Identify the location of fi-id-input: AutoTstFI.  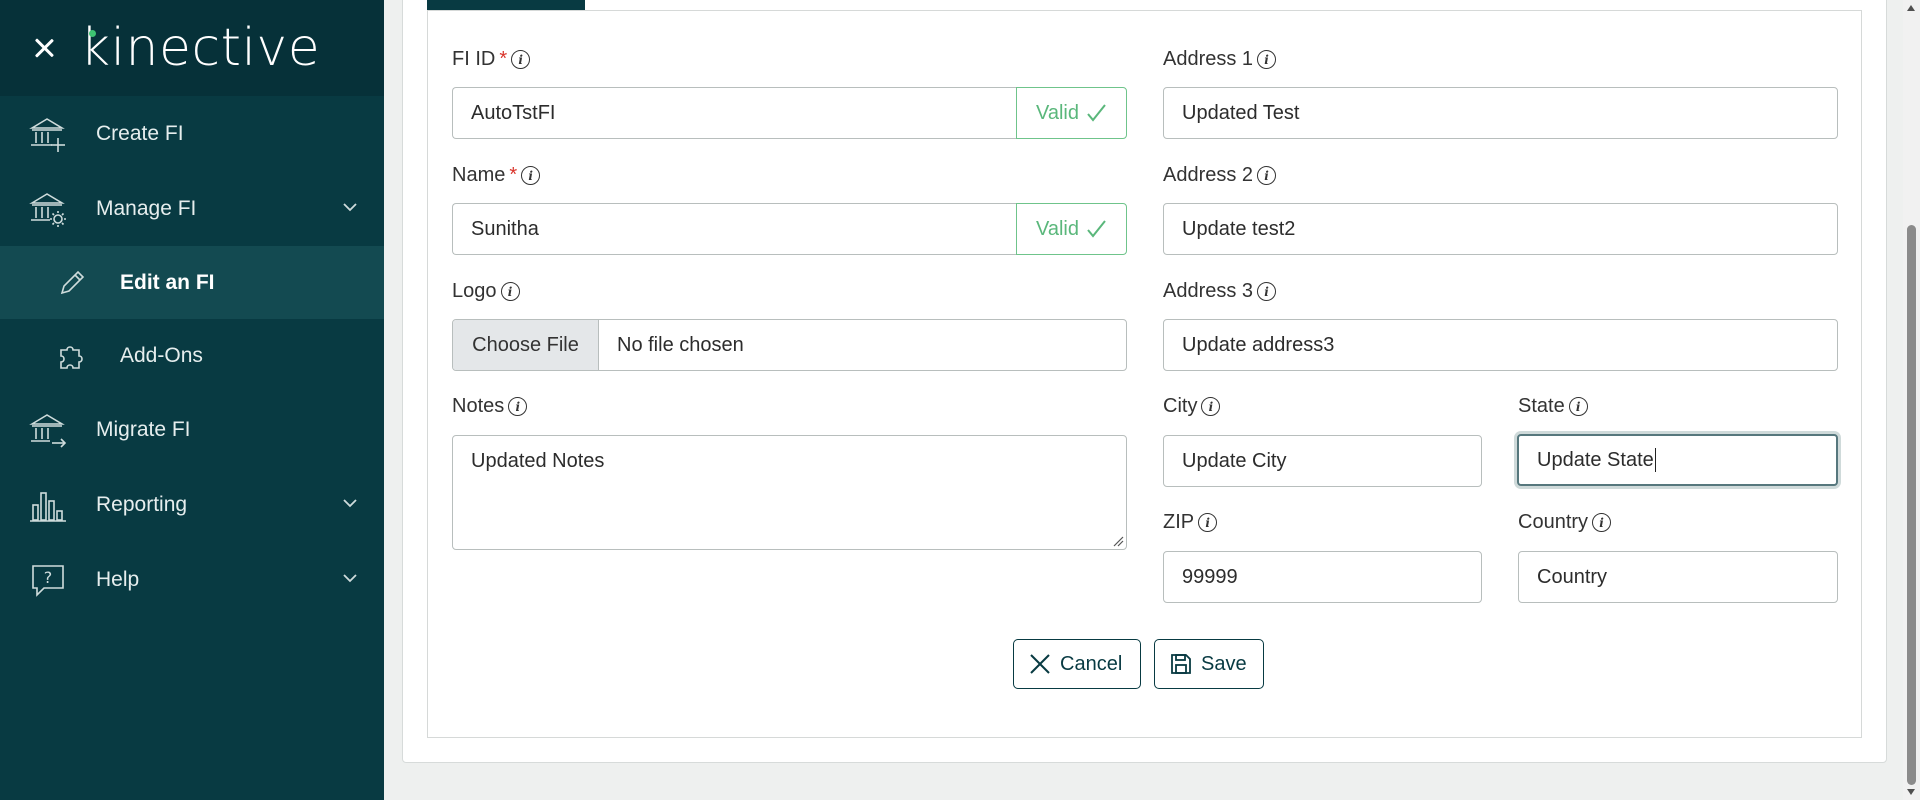
(734, 113).